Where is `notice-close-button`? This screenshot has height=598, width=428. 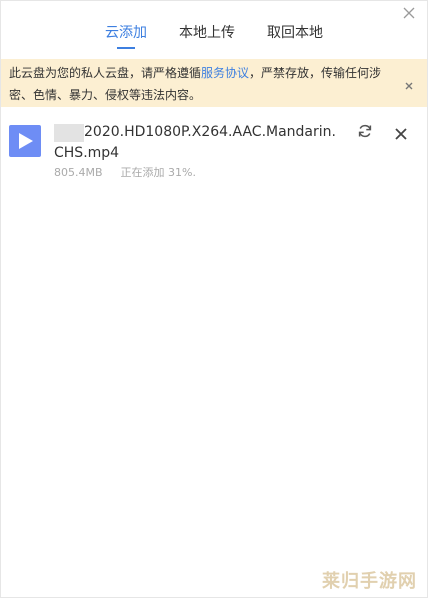
notice-close-button is located at coordinates (409, 83).